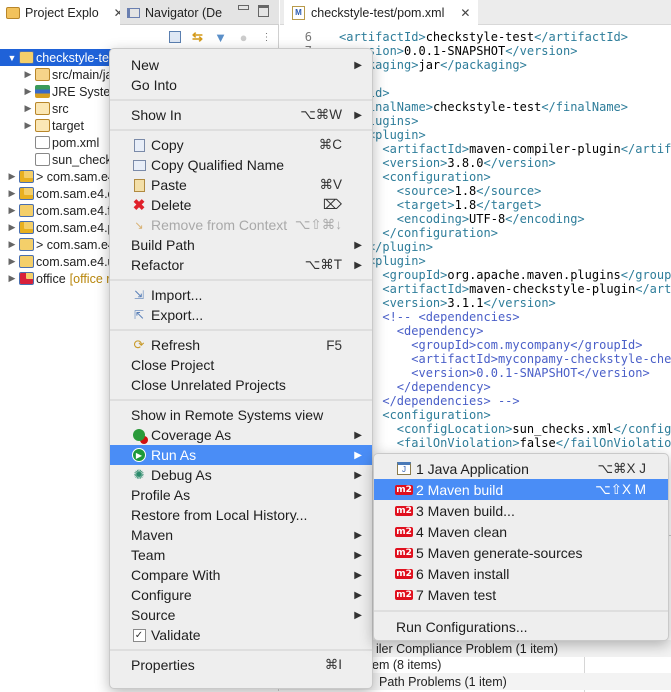  I want to click on minimize-icon, so click(243, 7).